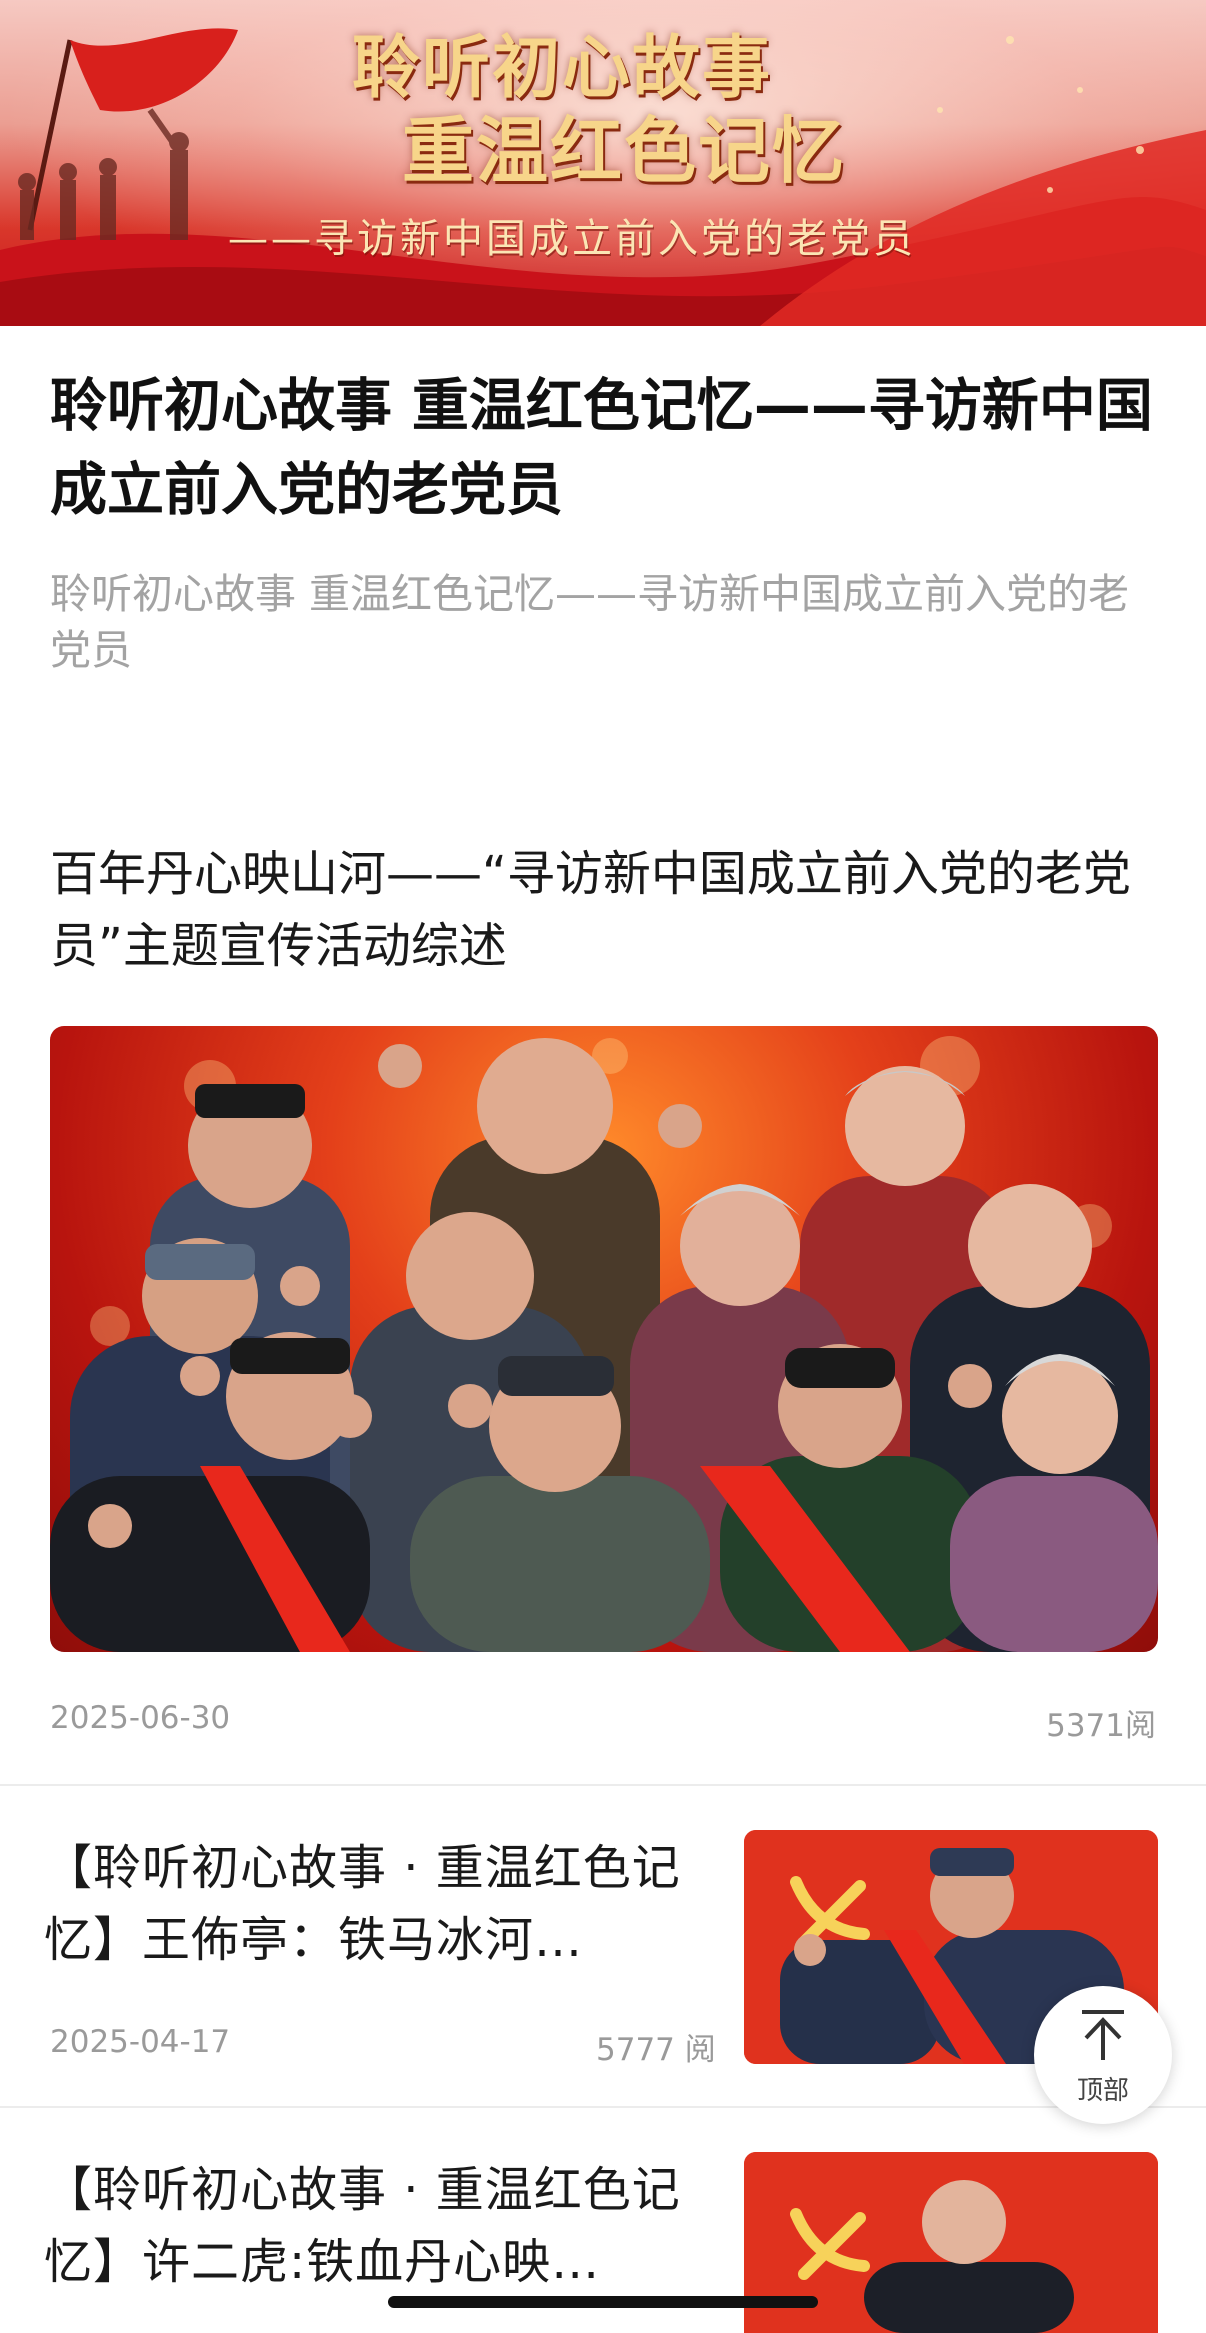 The height and width of the screenshot is (2333, 1206). I want to click on featured-read-count: 5371阅, so click(1101, 1726).